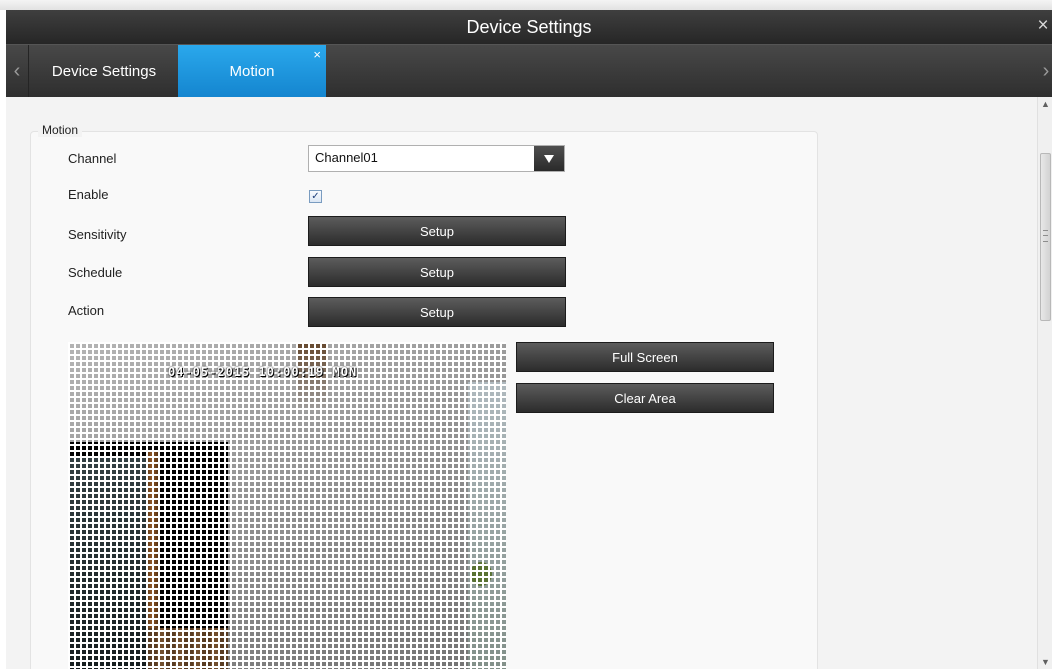 Image resolution: width=1052 pixels, height=669 pixels. I want to click on tab-label: Device Settings, so click(104, 71).